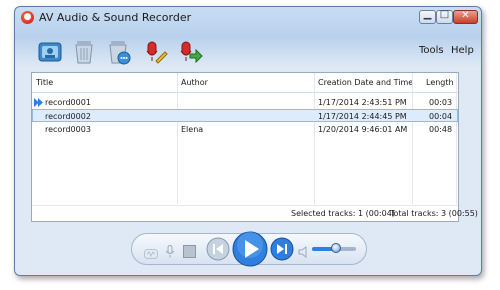  Describe the element at coordinates (434, 213) in the screenshot. I see `total-tracks-status: Total tracks: 3 (00:55)` at that location.